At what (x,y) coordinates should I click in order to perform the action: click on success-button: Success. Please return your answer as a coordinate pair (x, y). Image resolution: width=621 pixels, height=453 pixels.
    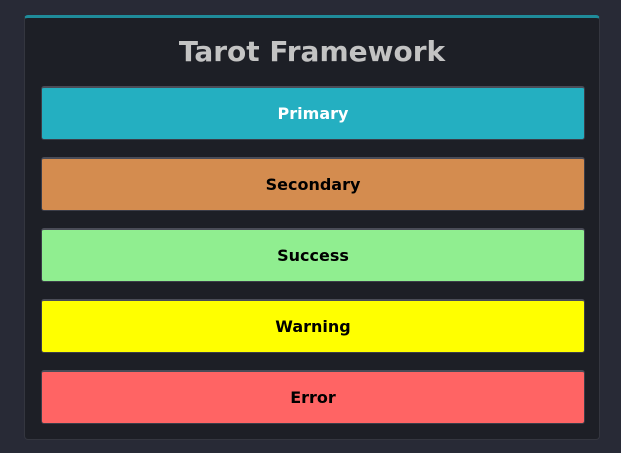
    Looking at the image, I should click on (313, 255).